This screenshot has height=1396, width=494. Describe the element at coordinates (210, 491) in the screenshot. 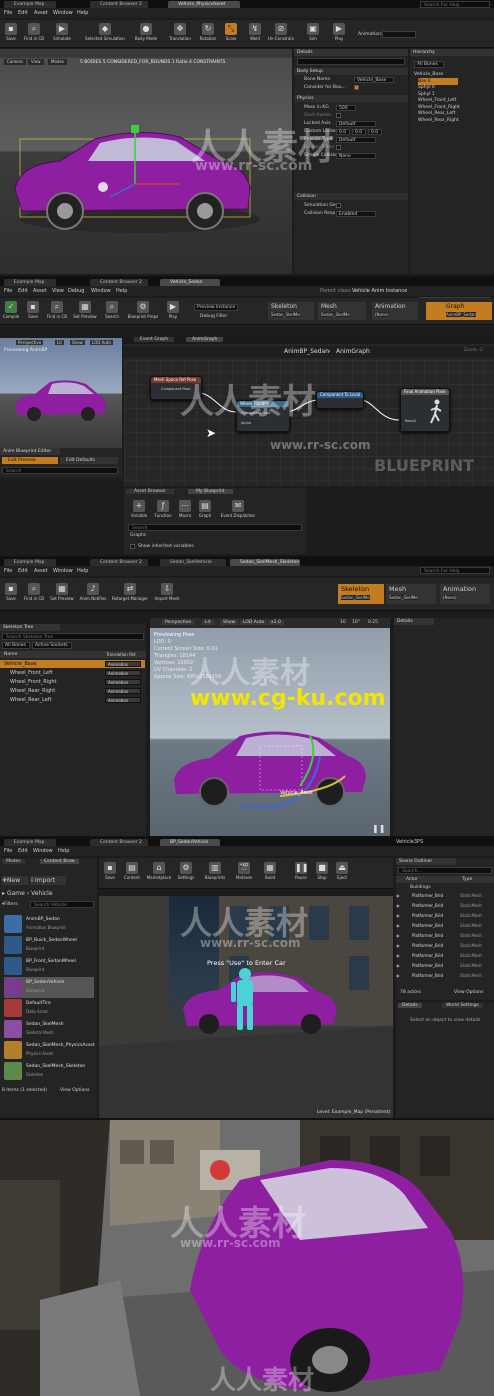

I see `tab-my-blueprint: My Blueprint` at that location.